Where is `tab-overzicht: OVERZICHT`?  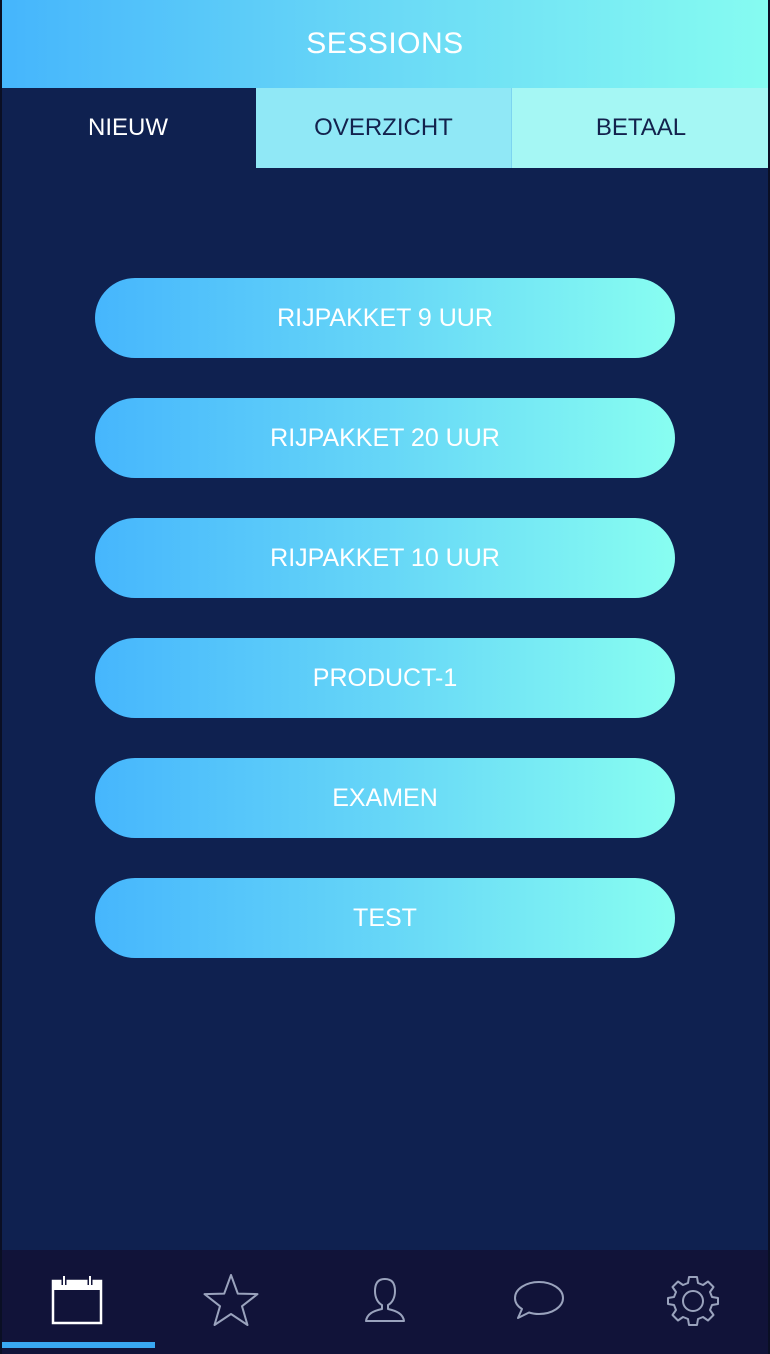
tab-overzicht: OVERZICHT is located at coordinates (384, 128).